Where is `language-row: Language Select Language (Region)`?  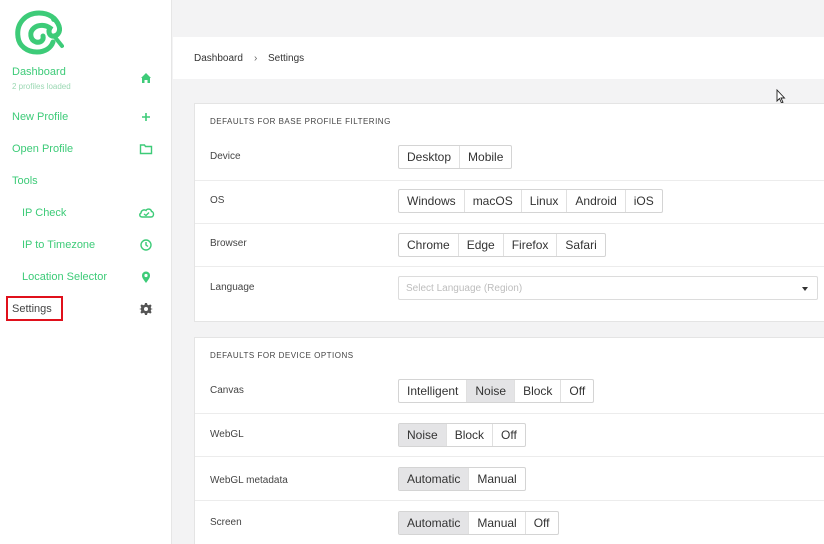
language-row: Language Select Language (Region) is located at coordinates (509, 289).